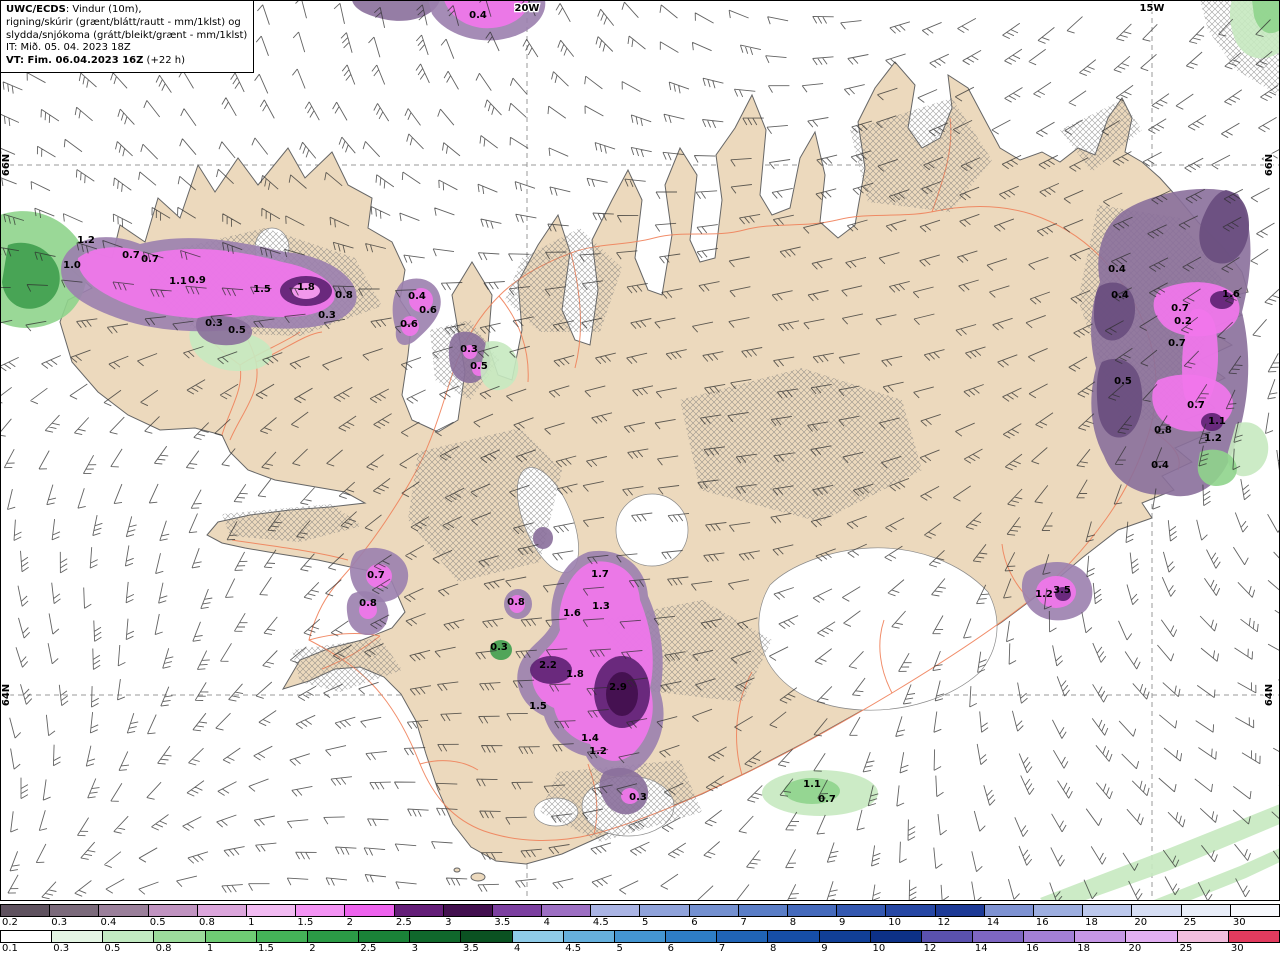 Image resolution: width=1280 pixels, height=960 pixels. I want to click on legend-tick-label: 8, so click(793, 922).